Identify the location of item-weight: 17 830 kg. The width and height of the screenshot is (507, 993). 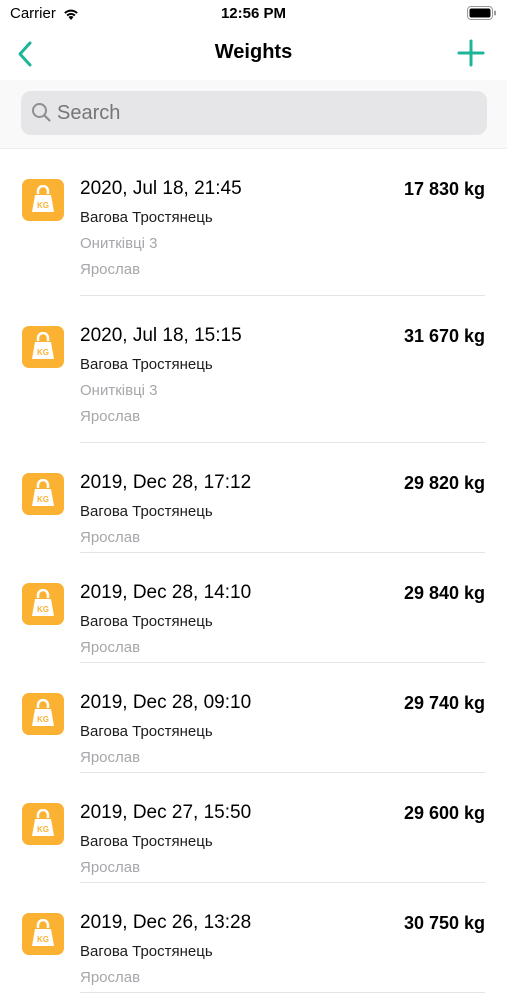
(444, 189).